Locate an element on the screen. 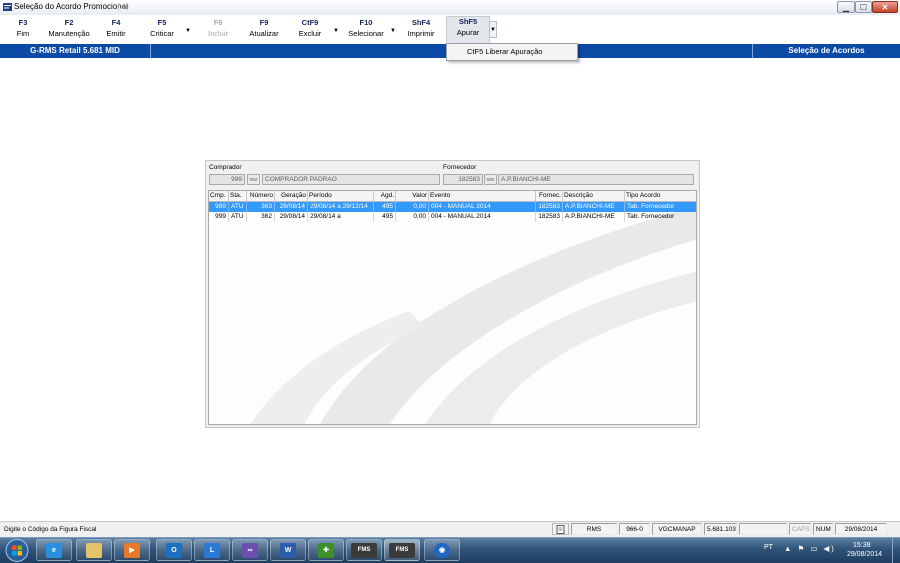  comprador-label: Comprador is located at coordinates (225, 167).